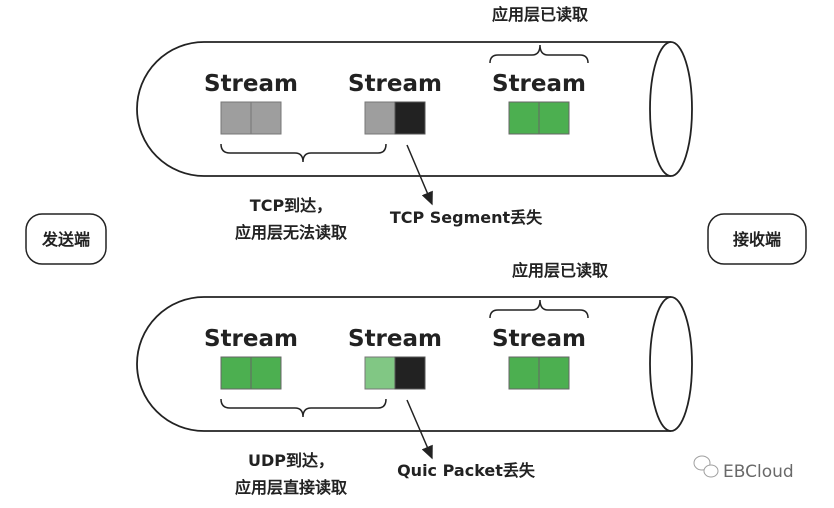 The image size is (834, 508). What do you see at coordinates (291, 205) in the screenshot?
I see `arrived-label-line1: TCP到达，` at bounding box center [291, 205].